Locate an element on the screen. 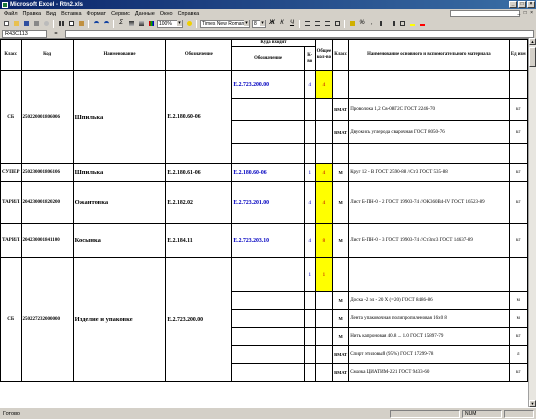  font-size-select: 8 is located at coordinates (259, 23).